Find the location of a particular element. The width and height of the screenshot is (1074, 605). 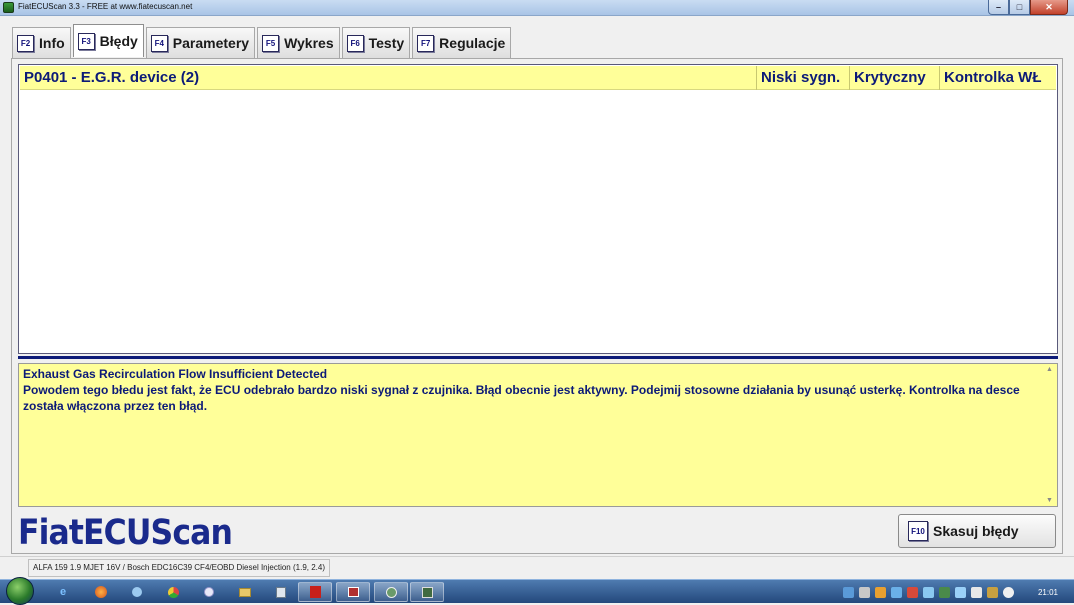

maximize-button: □ is located at coordinates (1019, 7).